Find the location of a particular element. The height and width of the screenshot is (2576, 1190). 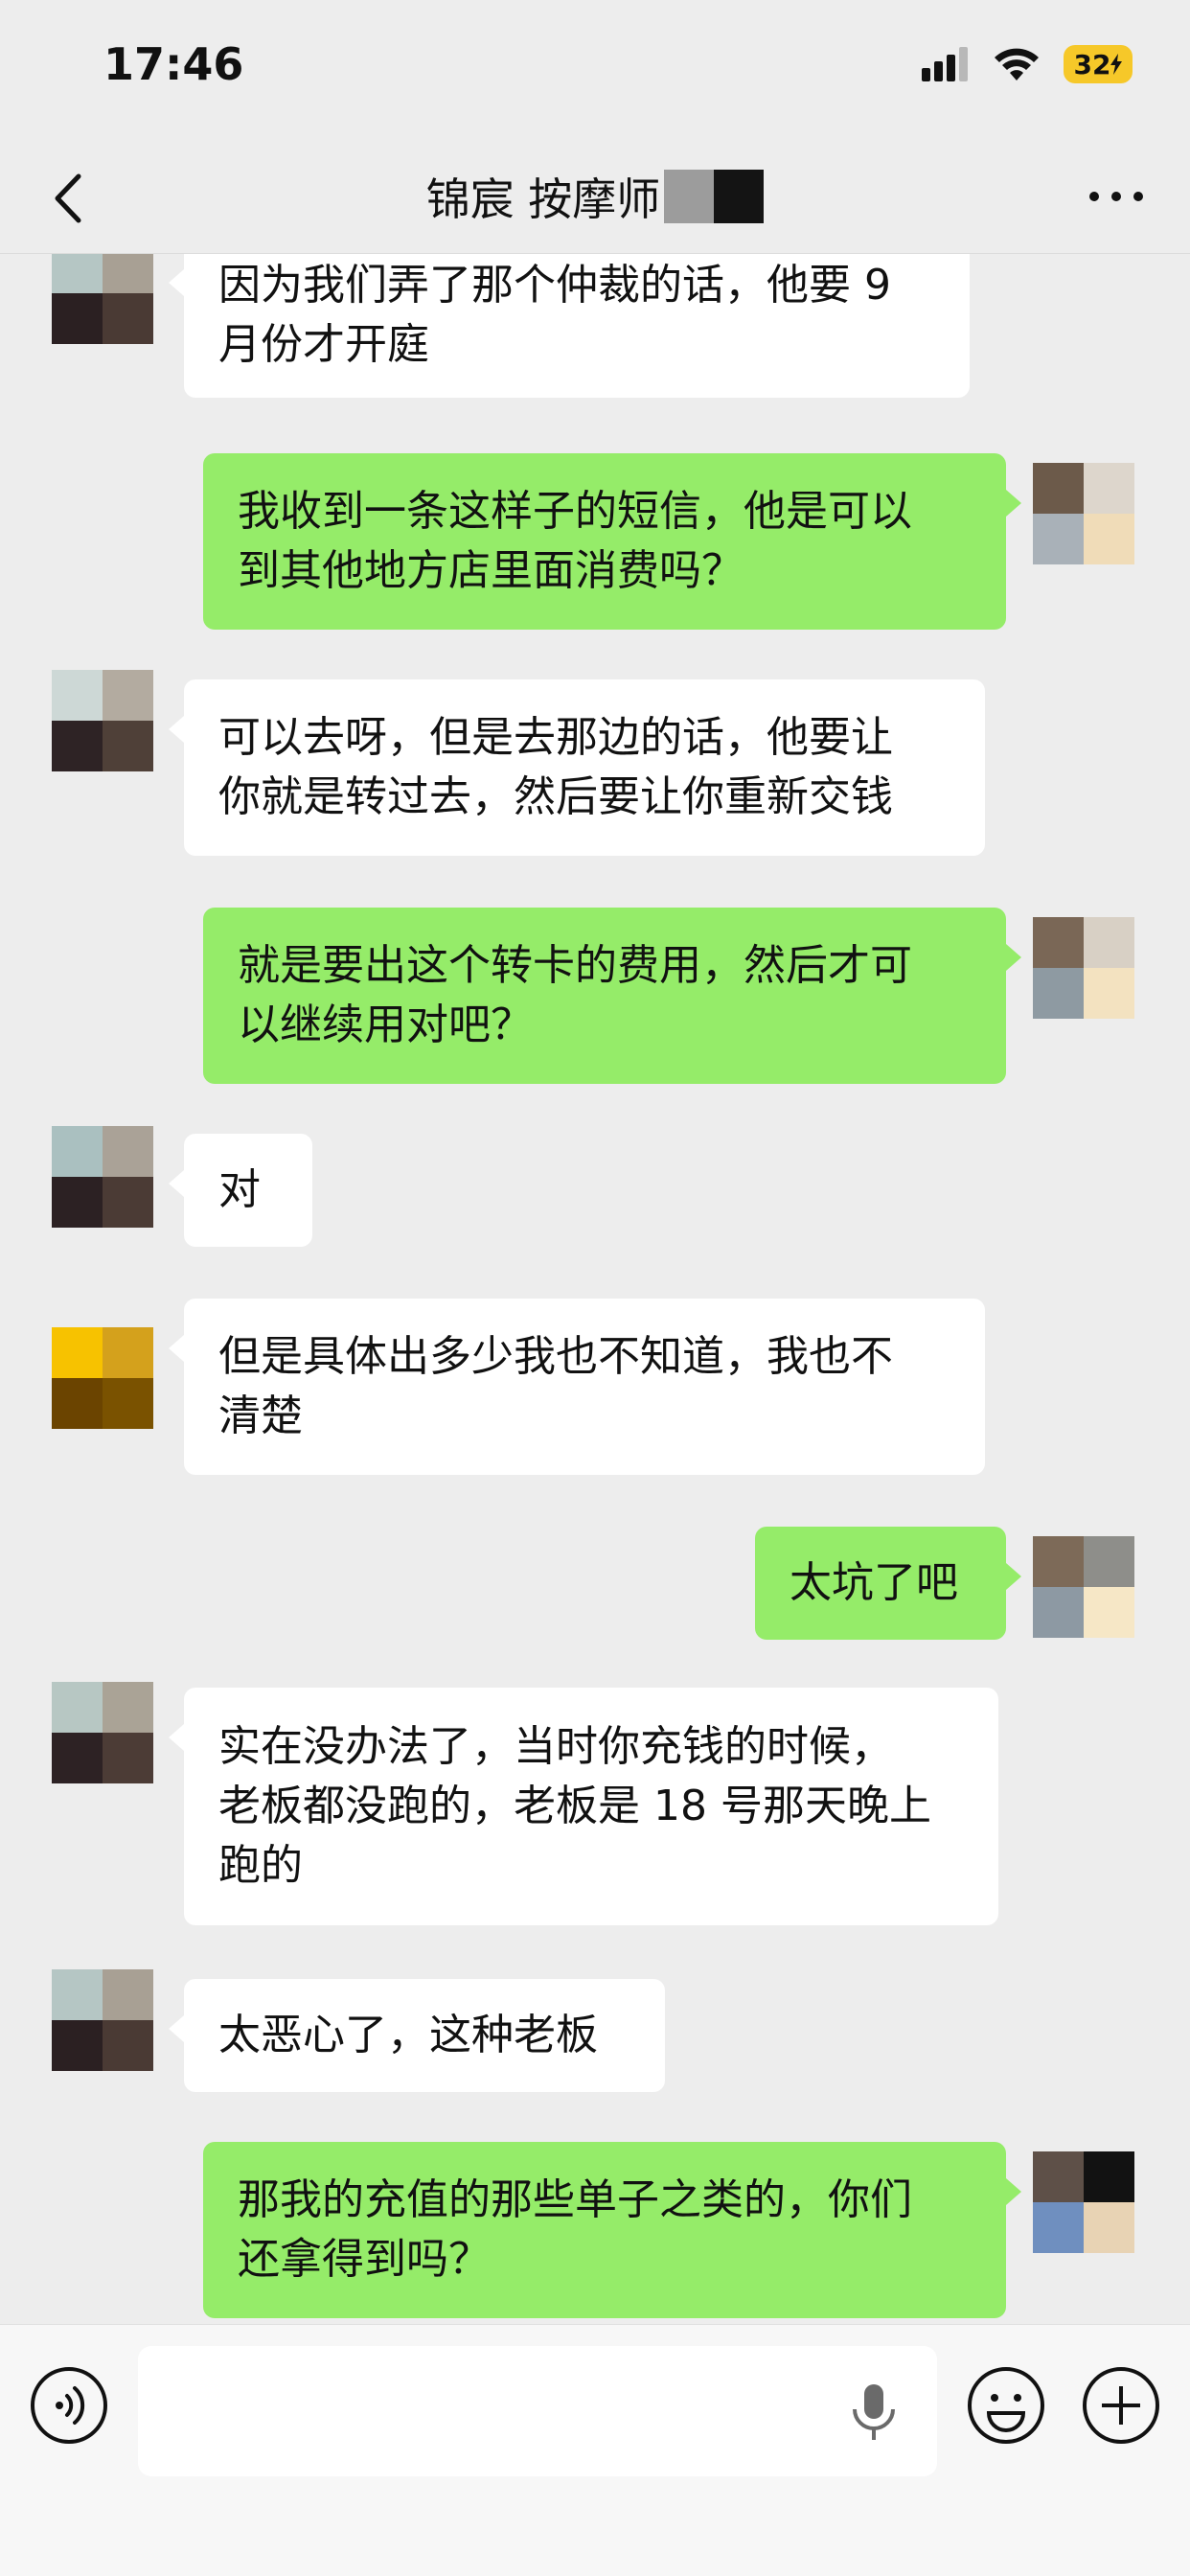

message-line: 那我的充值的那些单子之类的，你们 is located at coordinates (575, 2199).